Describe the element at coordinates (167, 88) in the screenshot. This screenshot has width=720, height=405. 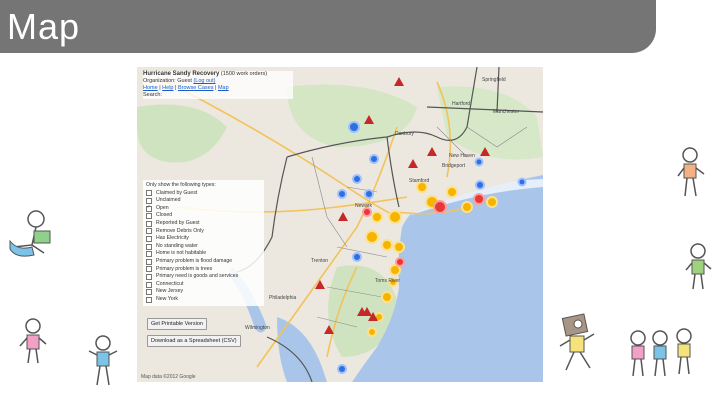
I see `nav-link-help: Help` at that location.